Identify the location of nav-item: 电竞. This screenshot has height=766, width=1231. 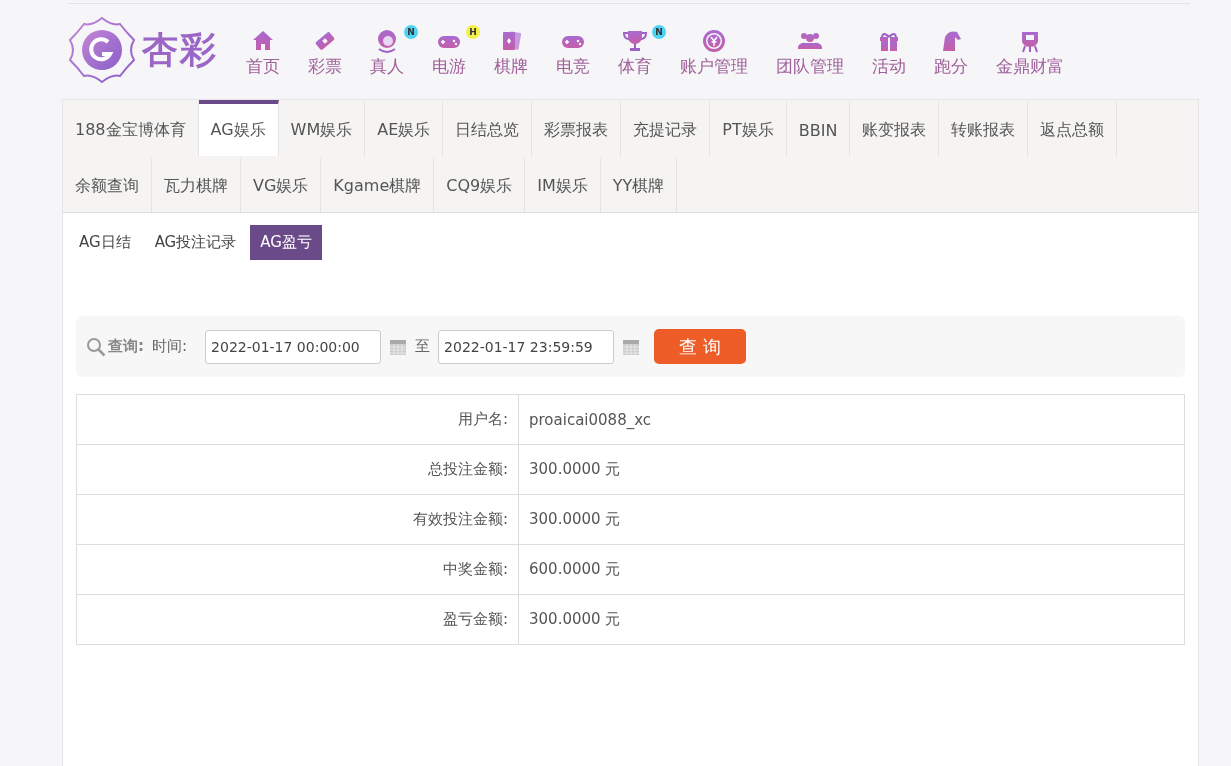
(573, 52).